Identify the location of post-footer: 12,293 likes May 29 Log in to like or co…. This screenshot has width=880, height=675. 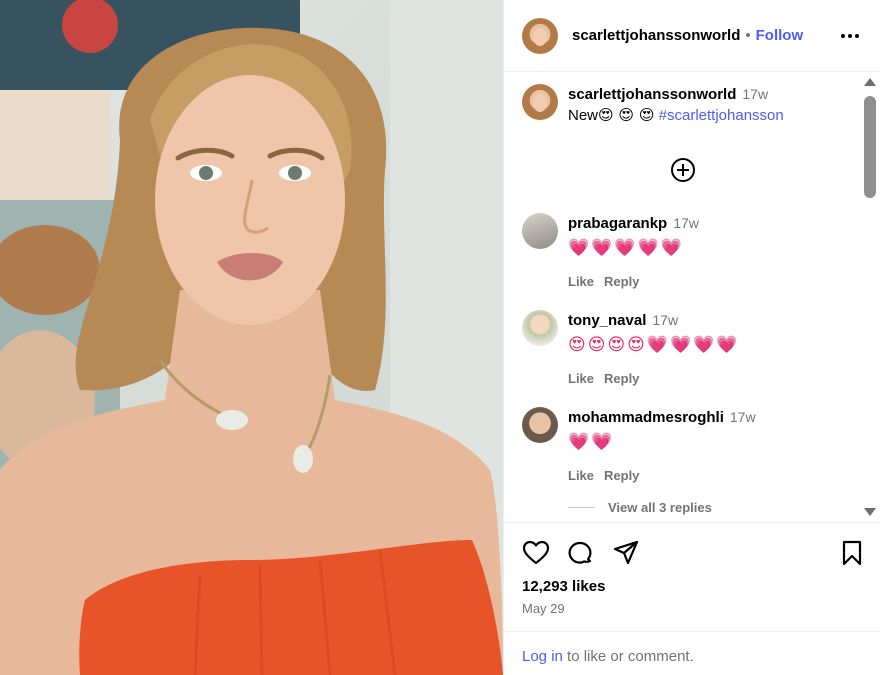
(692, 598).